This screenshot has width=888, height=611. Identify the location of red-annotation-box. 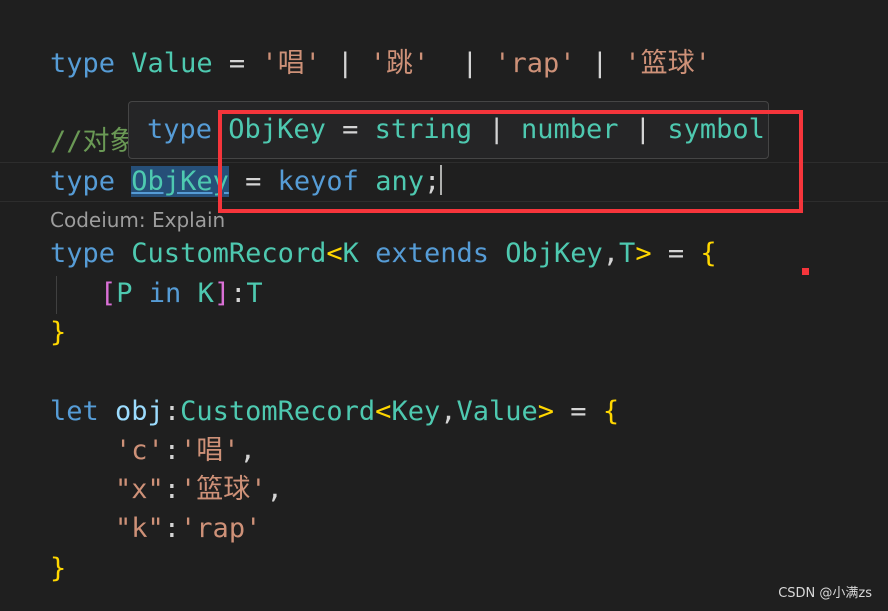
(510, 161).